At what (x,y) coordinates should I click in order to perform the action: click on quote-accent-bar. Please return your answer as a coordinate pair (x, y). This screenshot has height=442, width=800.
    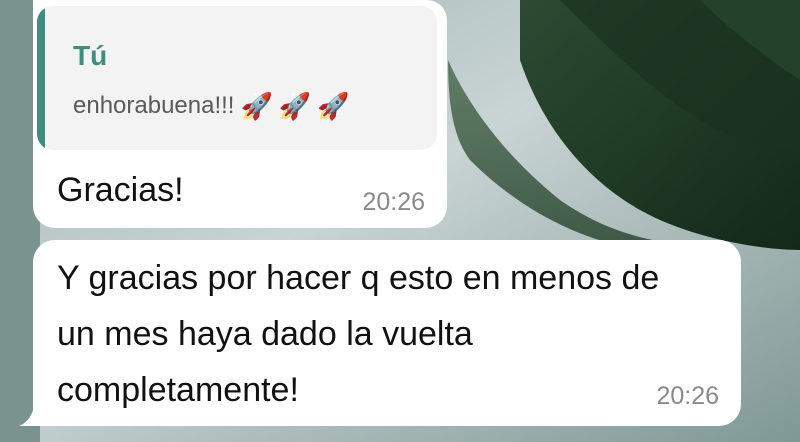
    Looking at the image, I should click on (41, 78).